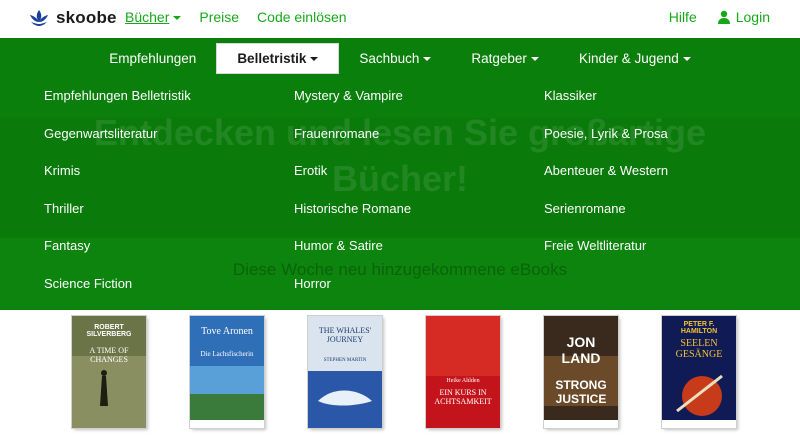 This screenshot has height=437, width=800. What do you see at coordinates (227, 331) in the screenshot?
I see `book-author: Tove Aronen` at bounding box center [227, 331].